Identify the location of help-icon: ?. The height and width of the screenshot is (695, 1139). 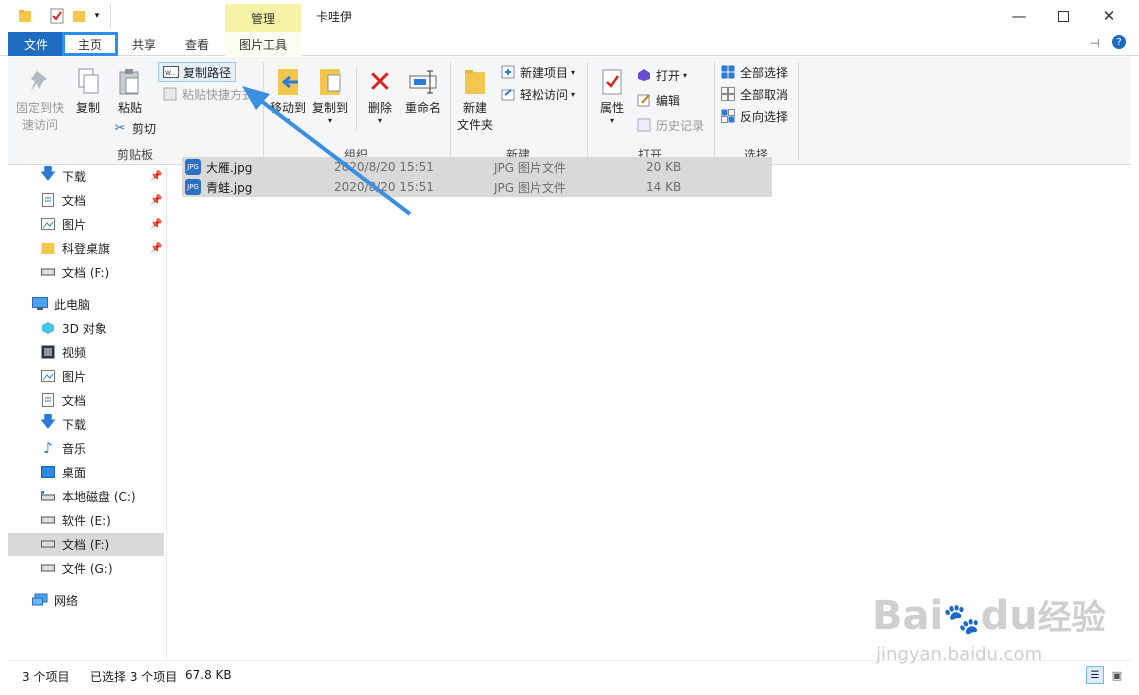
(1119, 42).